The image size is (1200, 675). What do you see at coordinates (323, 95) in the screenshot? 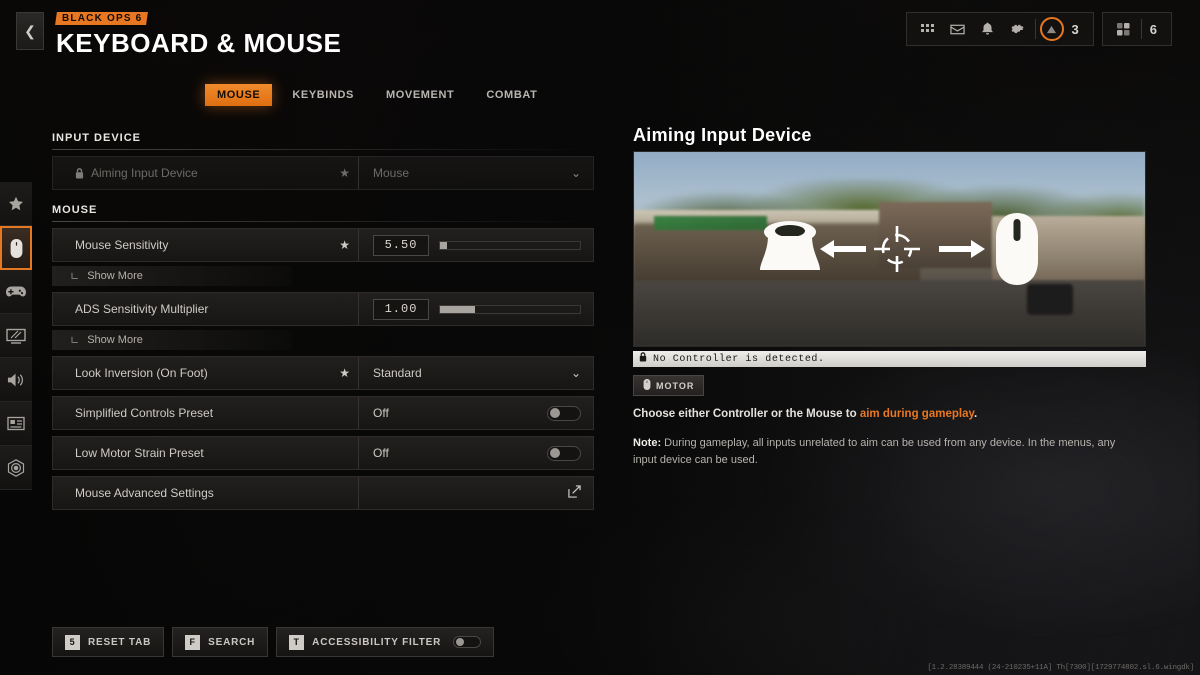
I see `tab-keybinds: KEYBINDS` at bounding box center [323, 95].